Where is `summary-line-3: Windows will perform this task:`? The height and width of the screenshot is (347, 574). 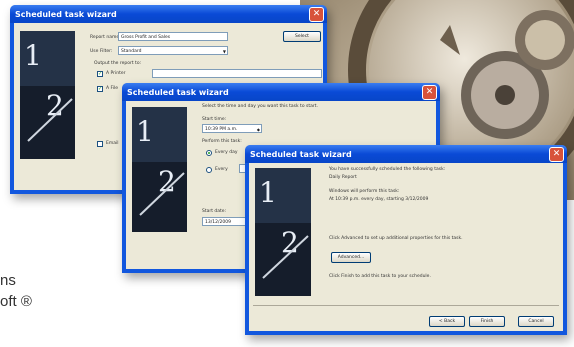
summary-line-3: Windows will perform this task: is located at coordinates (364, 191).